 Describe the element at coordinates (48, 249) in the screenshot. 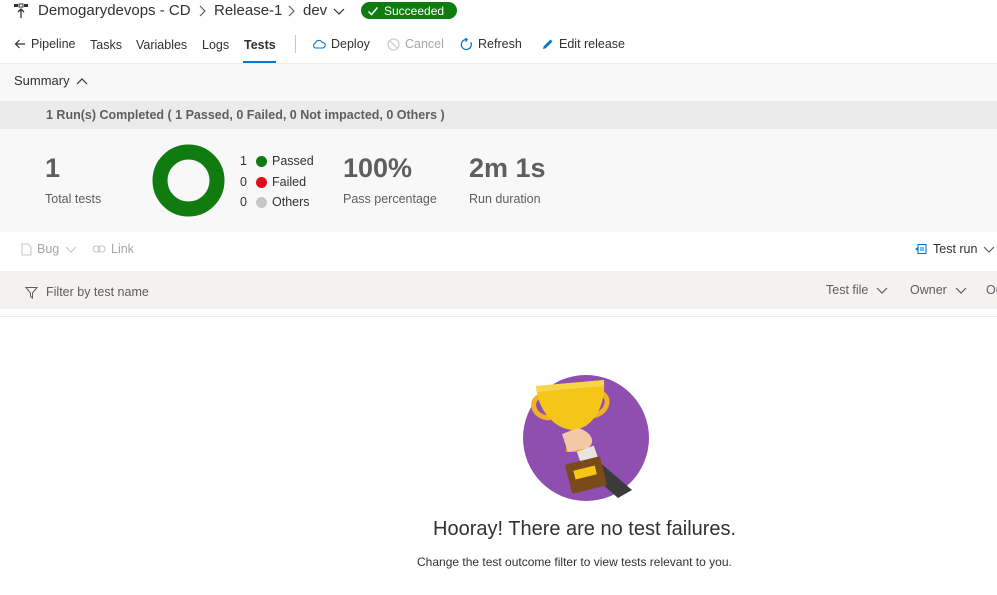

I see `bug-label: Bug` at that location.